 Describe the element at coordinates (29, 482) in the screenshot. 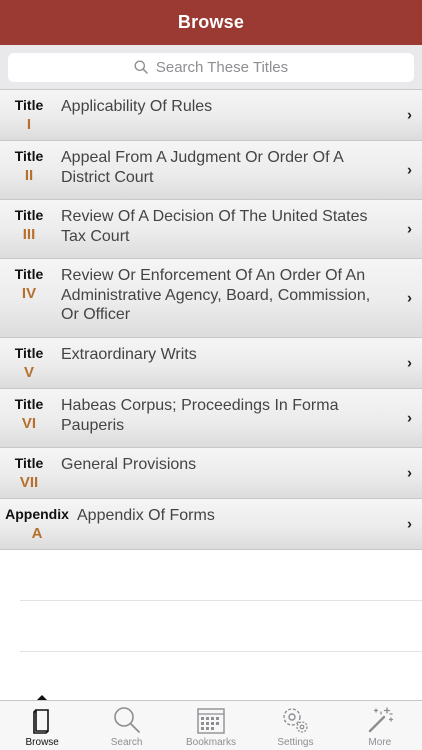

I see `row-numeral: VII` at that location.